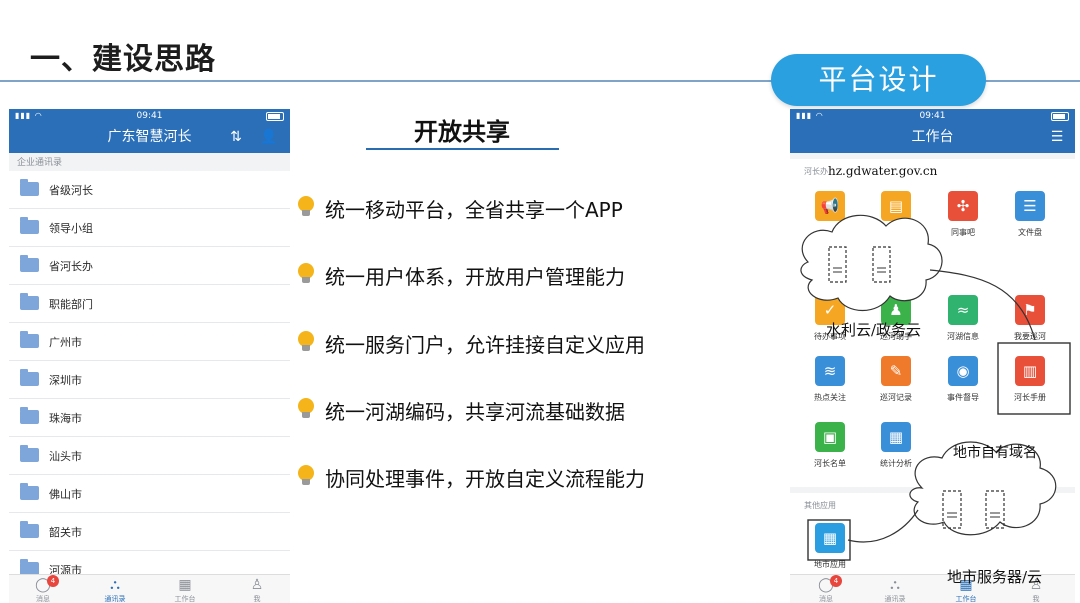 The width and height of the screenshot is (1080, 603). Describe the element at coordinates (935, 387) in the screenshot. I see `annotation-overlay` at that location.